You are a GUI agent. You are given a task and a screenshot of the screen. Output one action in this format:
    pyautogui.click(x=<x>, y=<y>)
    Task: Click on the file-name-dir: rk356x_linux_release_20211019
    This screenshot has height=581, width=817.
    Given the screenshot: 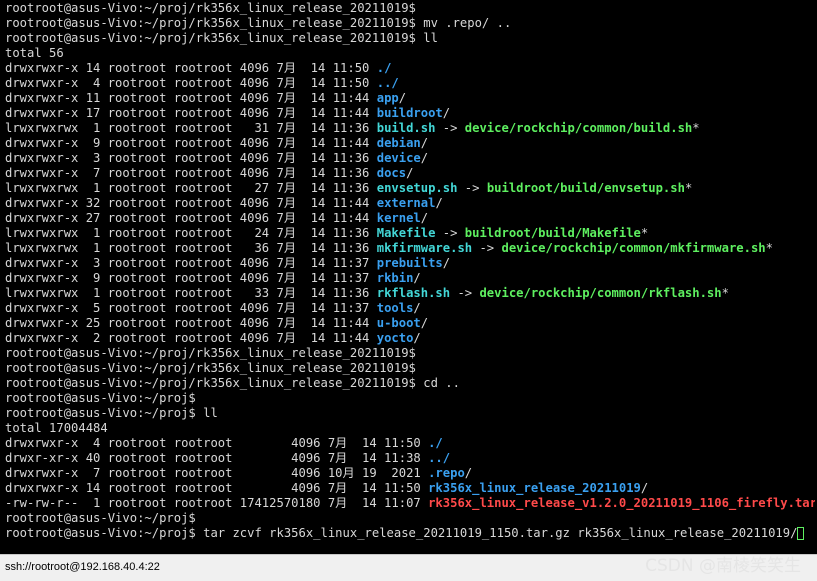 What is the action you would take?
    pyautogui.click(x=534, y=488)
    